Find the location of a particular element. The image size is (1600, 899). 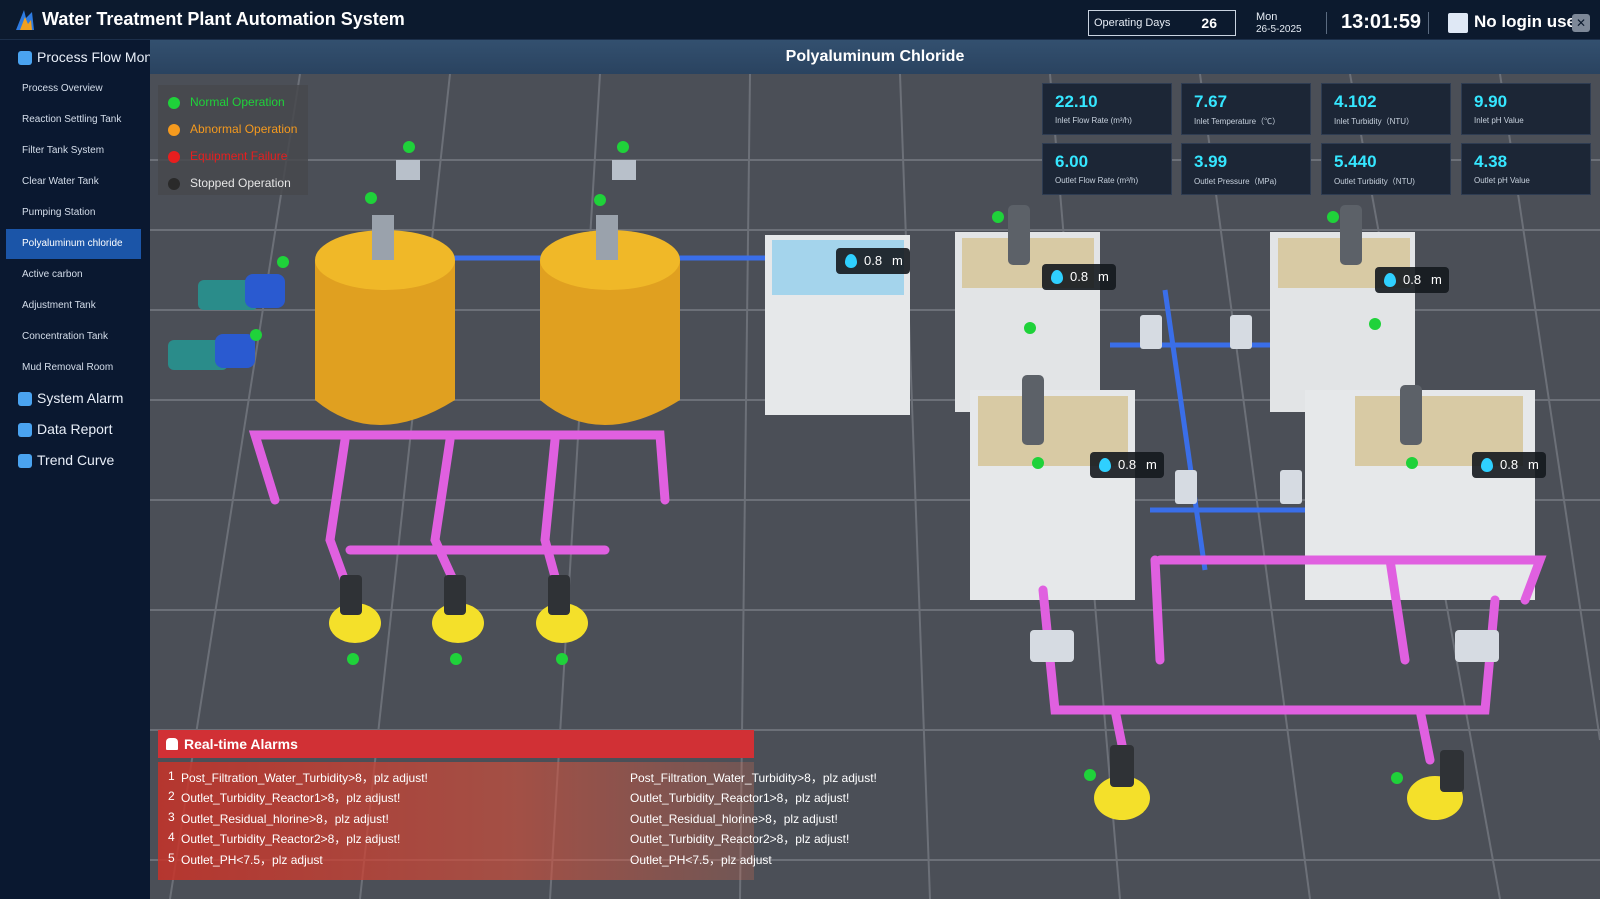

alarm-bell-icon is located at coordinates (172, 744).